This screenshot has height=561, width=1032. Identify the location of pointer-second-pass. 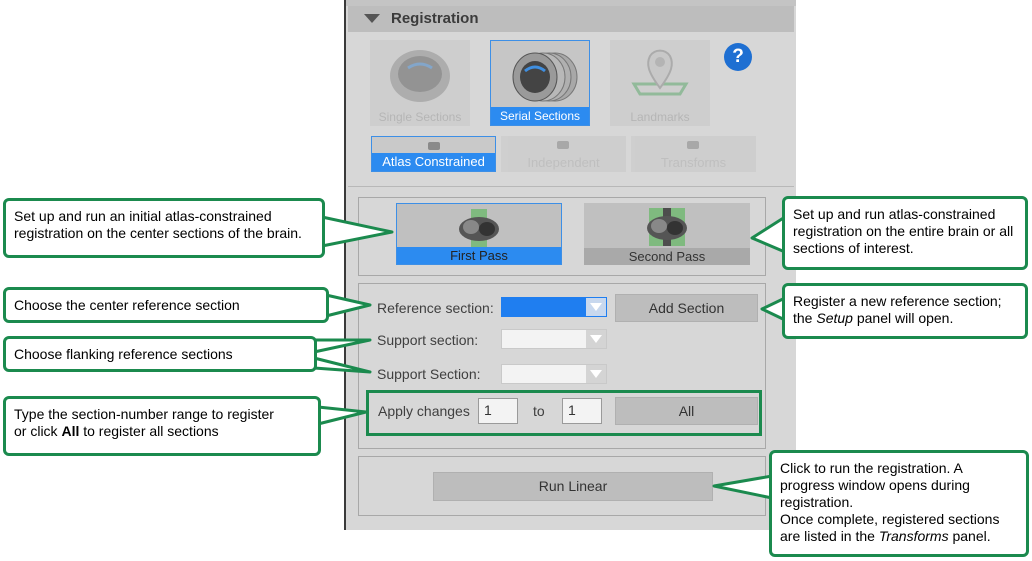
(768, 234).